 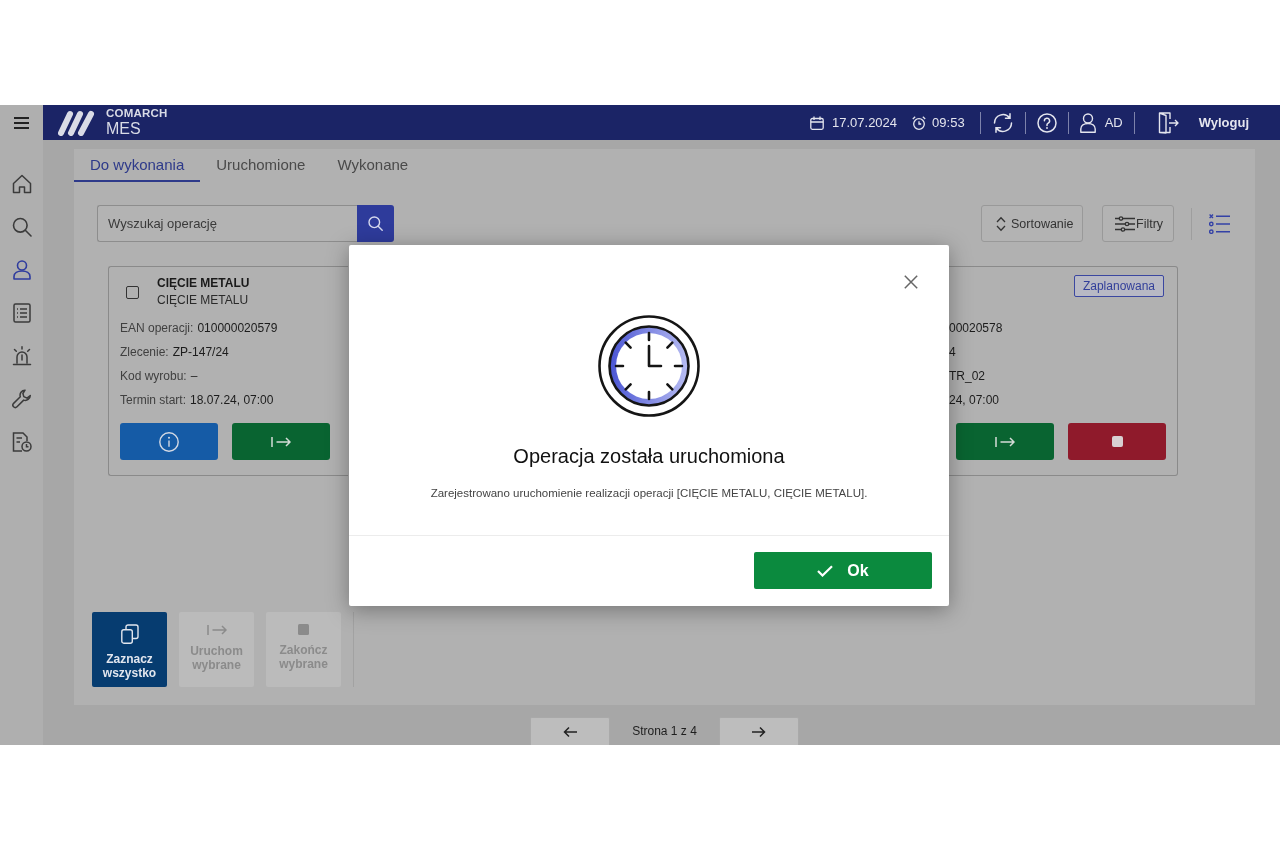 I want to click on field-value: ZP-147/24, so click(x=200, y=352).